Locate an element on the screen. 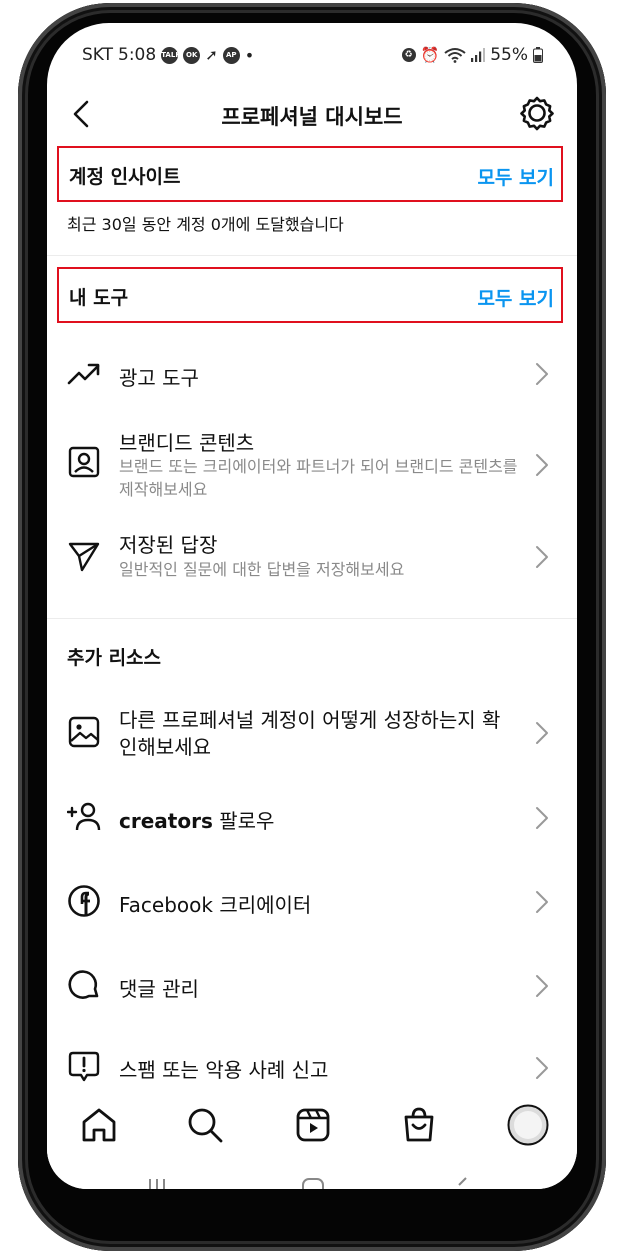  add-person-icon is located at coordinates (84, 816).